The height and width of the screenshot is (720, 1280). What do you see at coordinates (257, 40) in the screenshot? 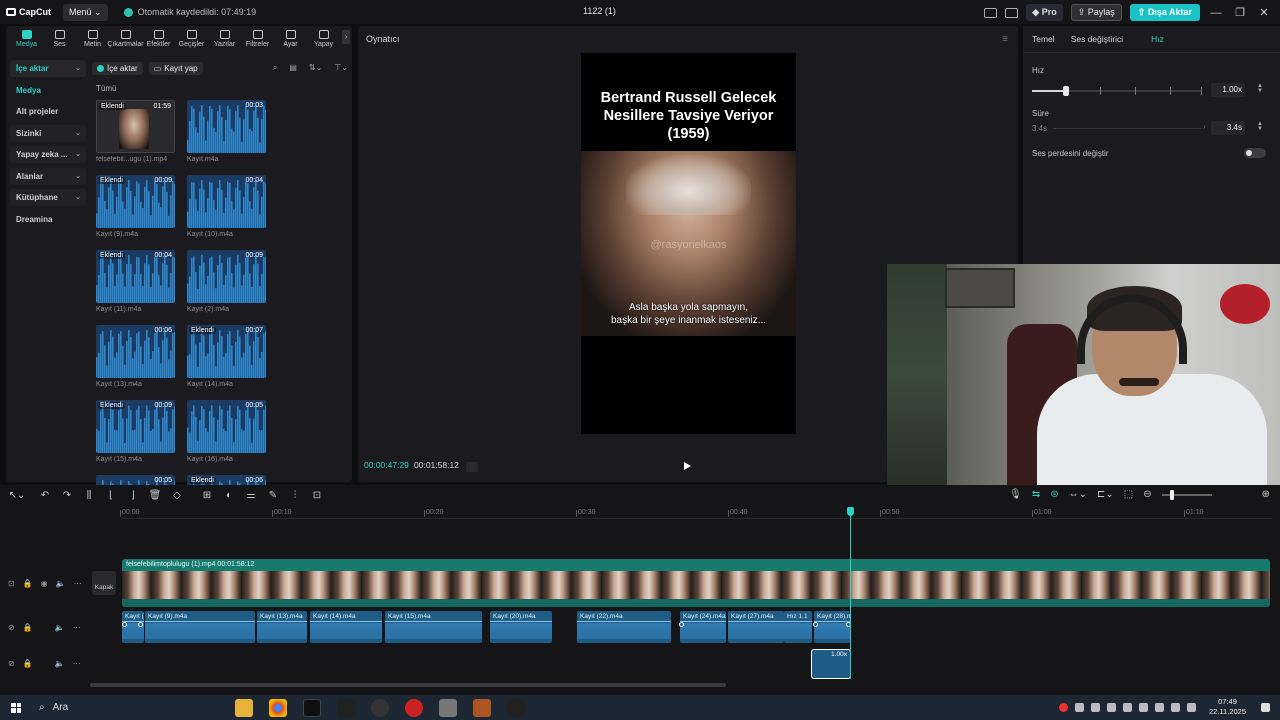
I see `tool-filter: Filtreler` at bounding box center [257, 40].